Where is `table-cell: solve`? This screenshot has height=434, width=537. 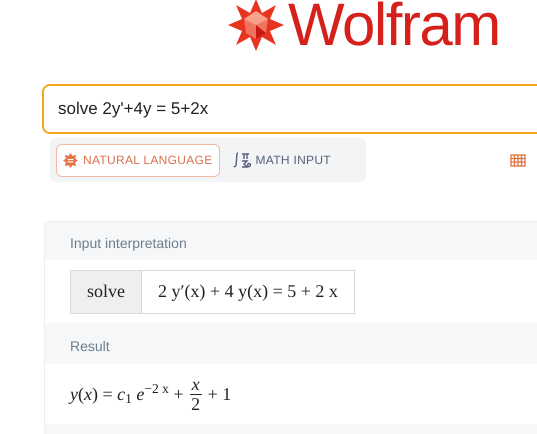 table-cell: solve is located at coordinates (106, 291).